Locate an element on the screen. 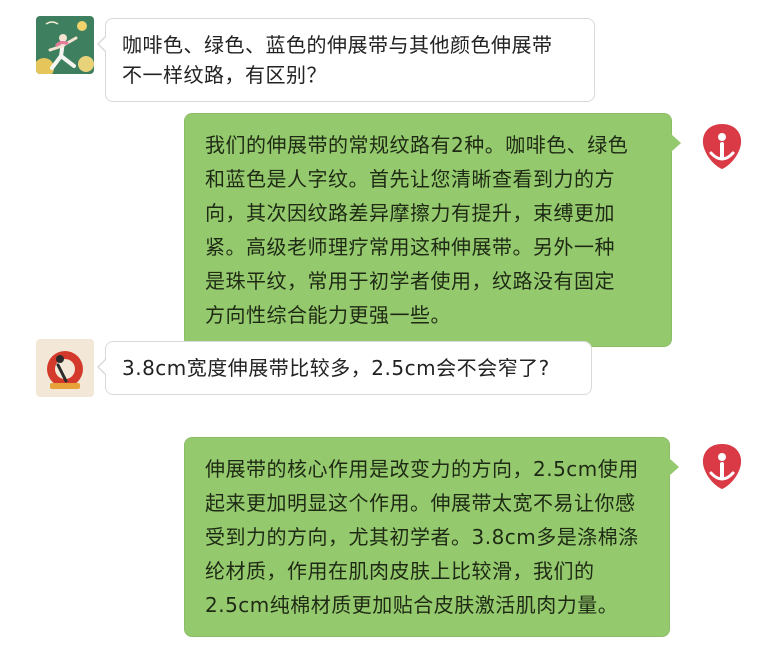 This screenshot has height=660, width=777. message-text-line: 受到力的方向，尤其初学者。3.8cm多是涤棉涤 is located at coordinates (422, 537).